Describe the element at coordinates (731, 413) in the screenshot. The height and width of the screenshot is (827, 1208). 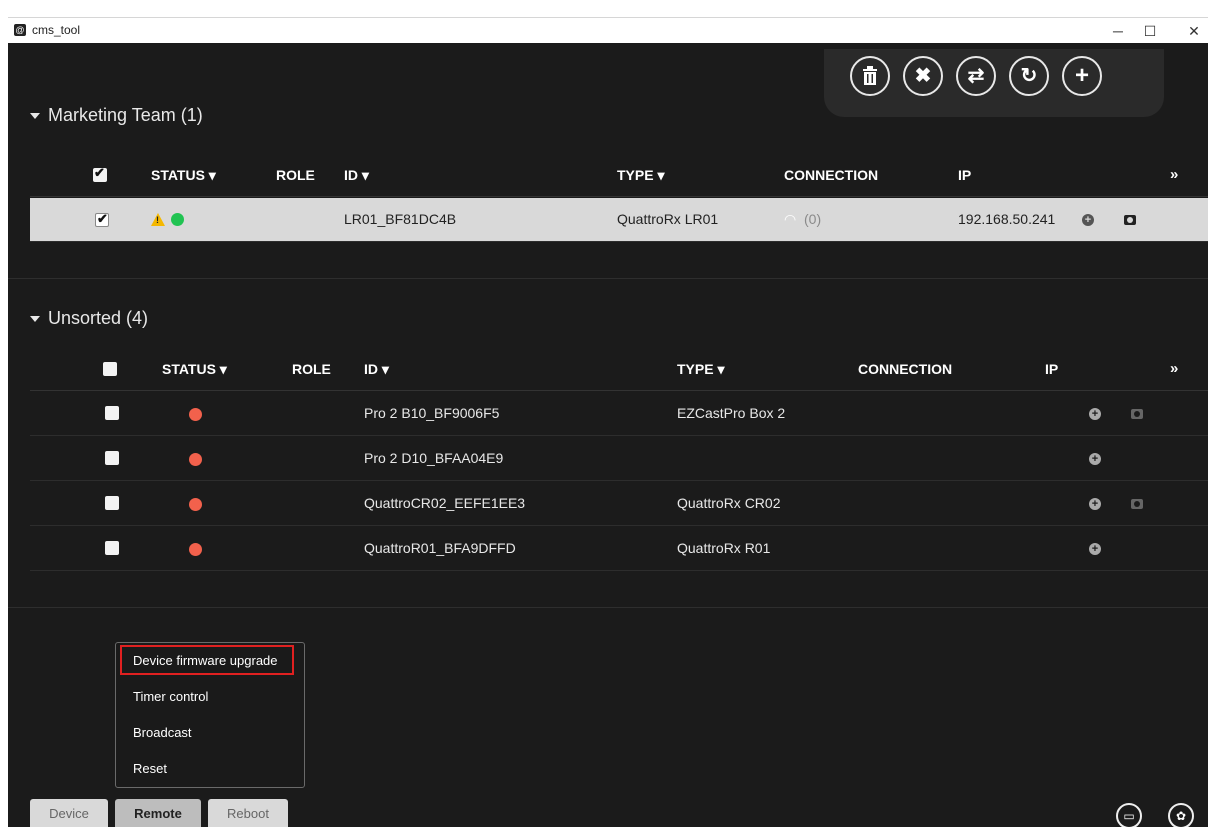
I see `device-type: EZCastPro Box 2` at that location.